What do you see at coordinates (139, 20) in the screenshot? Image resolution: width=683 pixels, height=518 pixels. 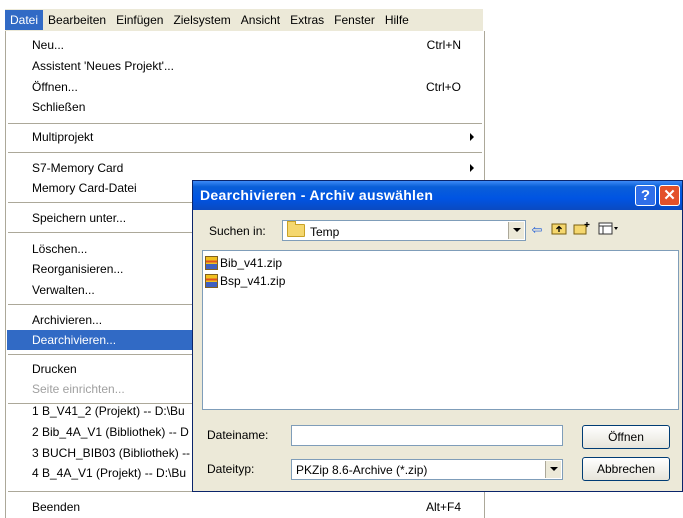 I see `menu-einfuegen: Einfügen` at bounding box center [139, 20].